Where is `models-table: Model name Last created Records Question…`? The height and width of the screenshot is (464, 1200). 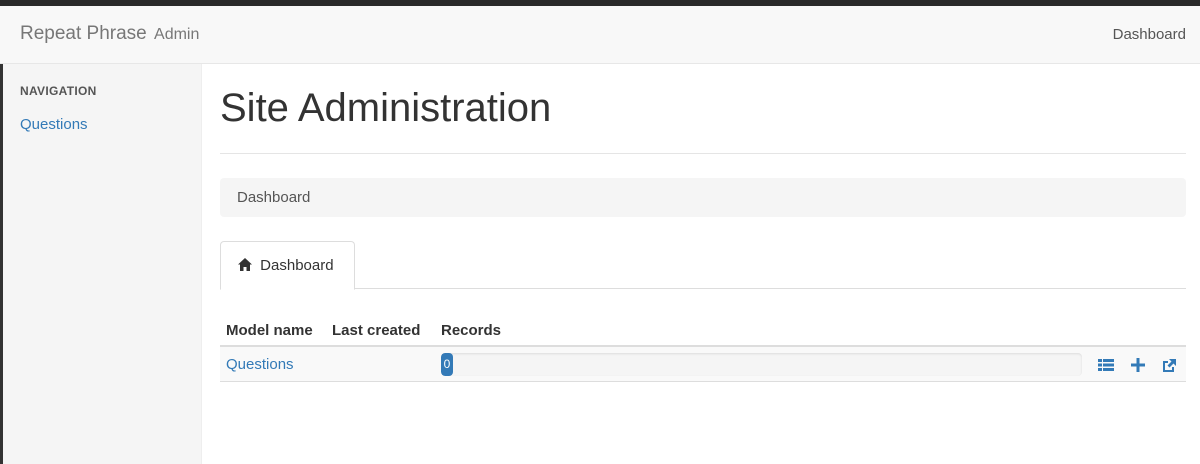 models-table: Model name Last created Records Question… is located at coordinates (703, 348).